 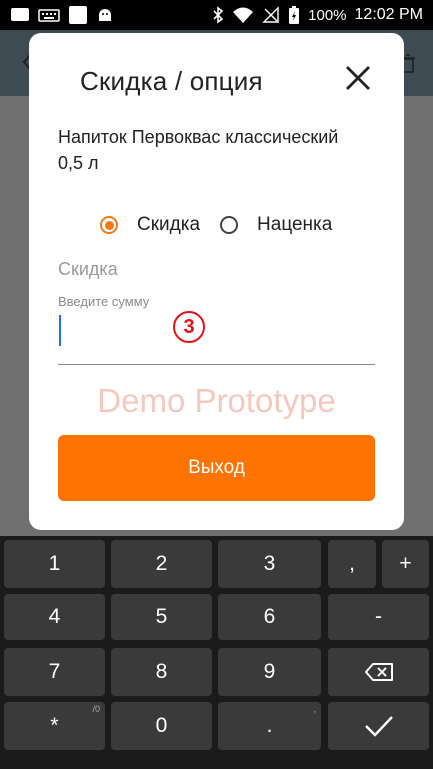 What do you see at coordinates (388, 14) in the screenshot?
I see `clock: 12:02 PM` at bounding box center [388, 14].